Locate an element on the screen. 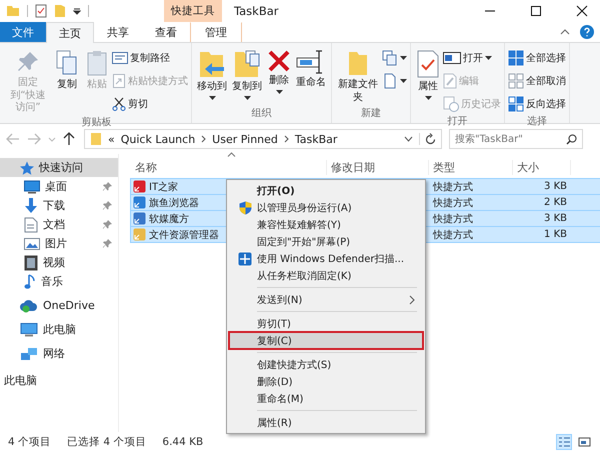 The image size is (600, 452). file-name: 软媒魔方 is located at coordinates (169, 219).